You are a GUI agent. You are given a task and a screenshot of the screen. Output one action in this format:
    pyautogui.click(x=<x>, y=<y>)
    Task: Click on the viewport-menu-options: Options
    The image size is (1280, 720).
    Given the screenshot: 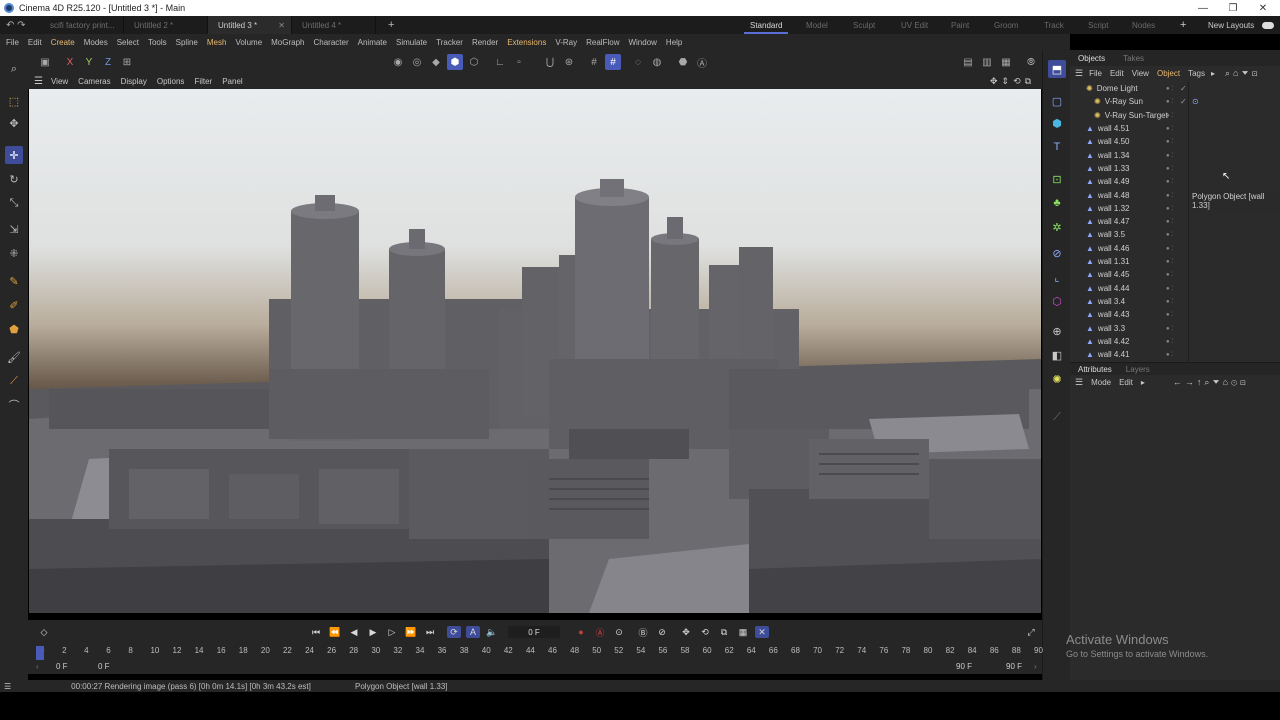 What is the action you would take?
    pyautogui.click(x=171, y=81)
    